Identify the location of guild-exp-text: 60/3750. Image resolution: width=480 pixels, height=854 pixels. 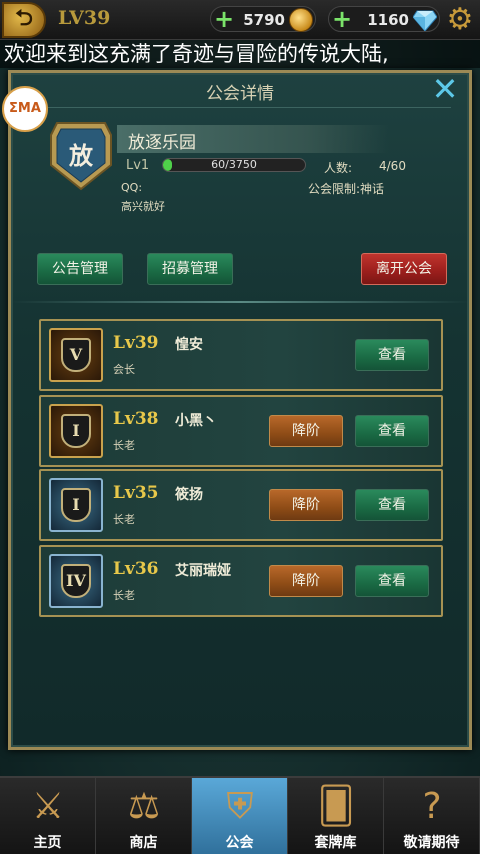
(234, 164).